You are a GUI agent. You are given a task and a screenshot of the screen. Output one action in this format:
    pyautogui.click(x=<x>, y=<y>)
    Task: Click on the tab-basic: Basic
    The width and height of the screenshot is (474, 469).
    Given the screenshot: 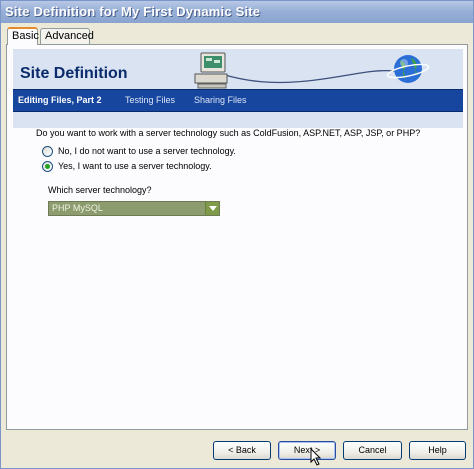 What is the action you would take?
    pyautogui.click(x=23, y=36)
    